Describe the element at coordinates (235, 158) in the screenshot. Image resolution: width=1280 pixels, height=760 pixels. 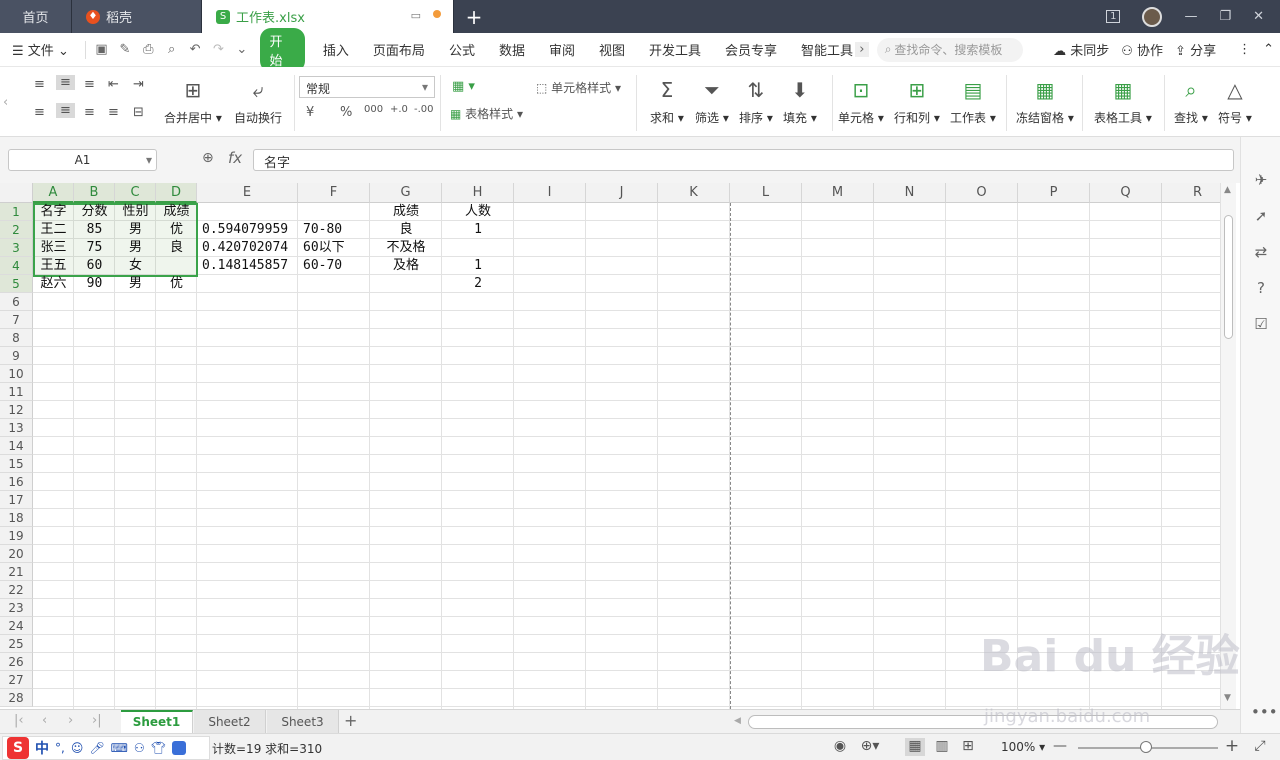
I see `fx-icon: fx` at that location.